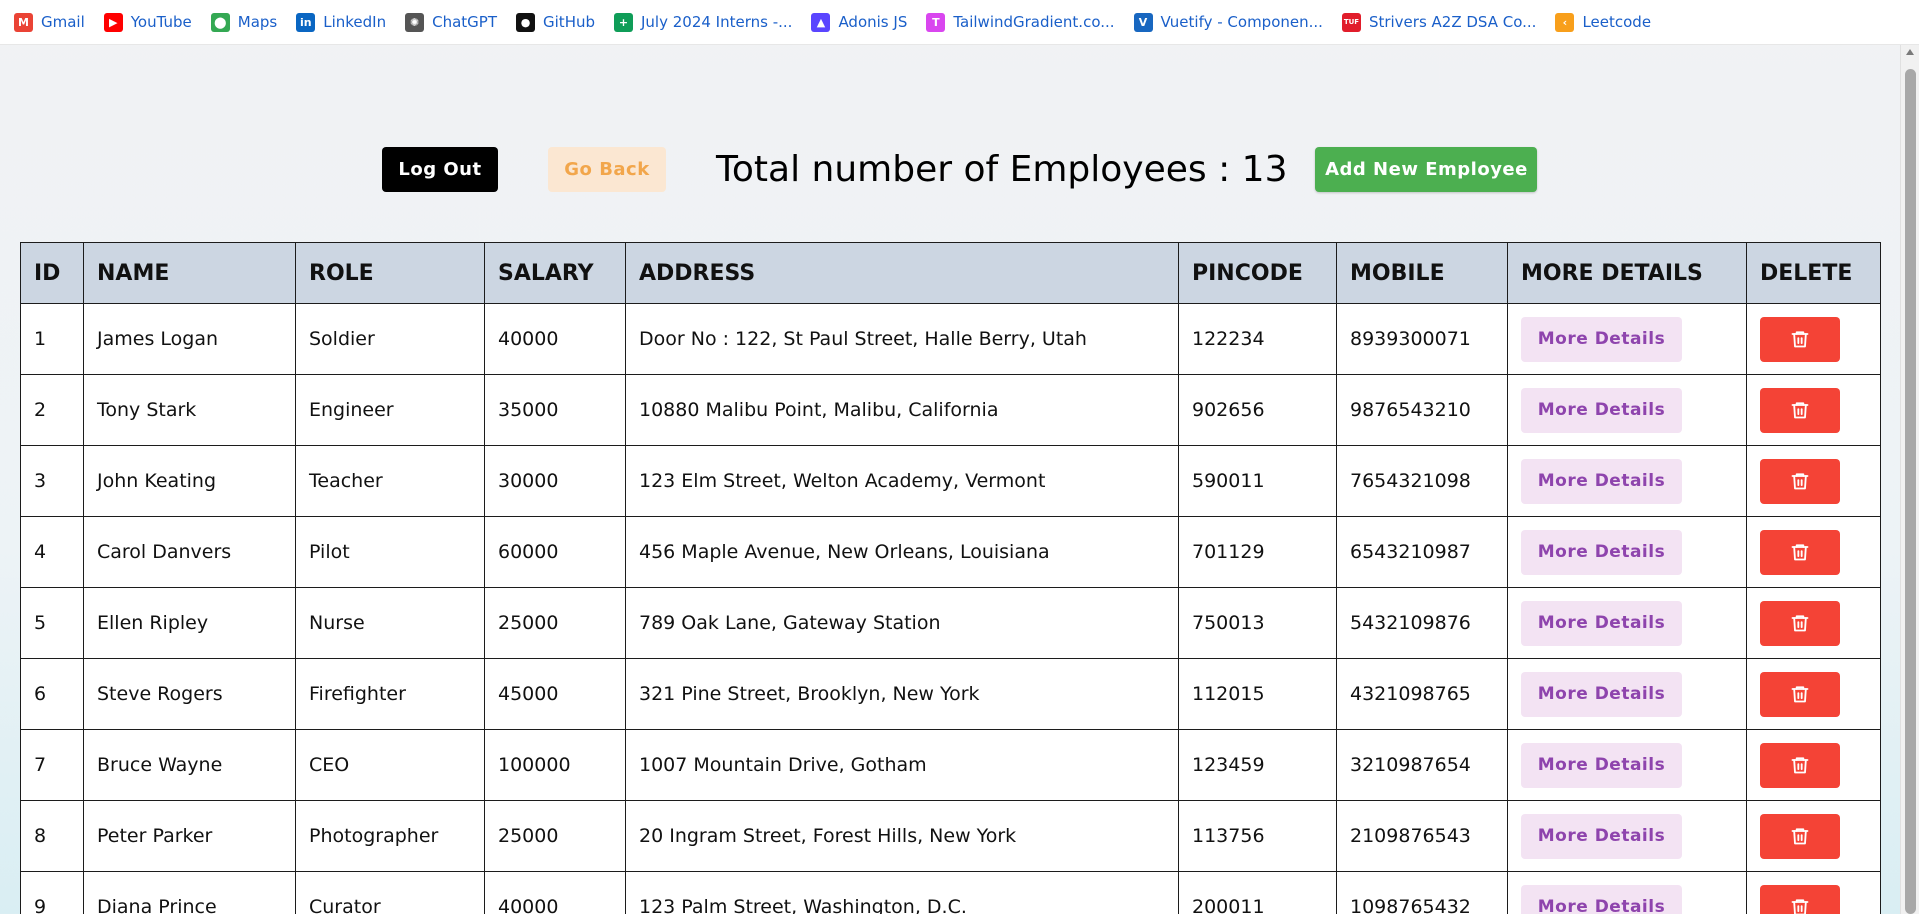 The image size is (1919, 914). Describe the element at coordinates (189, 552) in the screenshot. I see `cell-name: Carol Danvers` at that location.